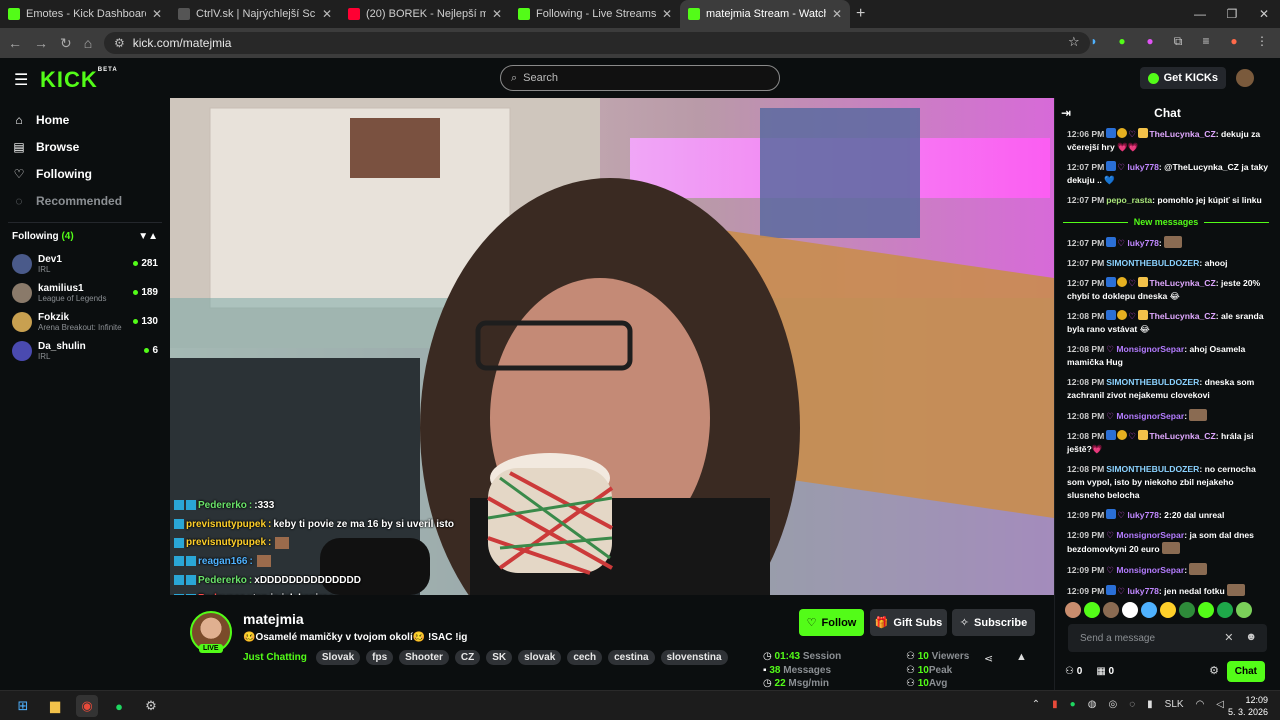  Describe the element at coordinates (15, 43) in the screenshot. I see `back-icon: ←` at that location.